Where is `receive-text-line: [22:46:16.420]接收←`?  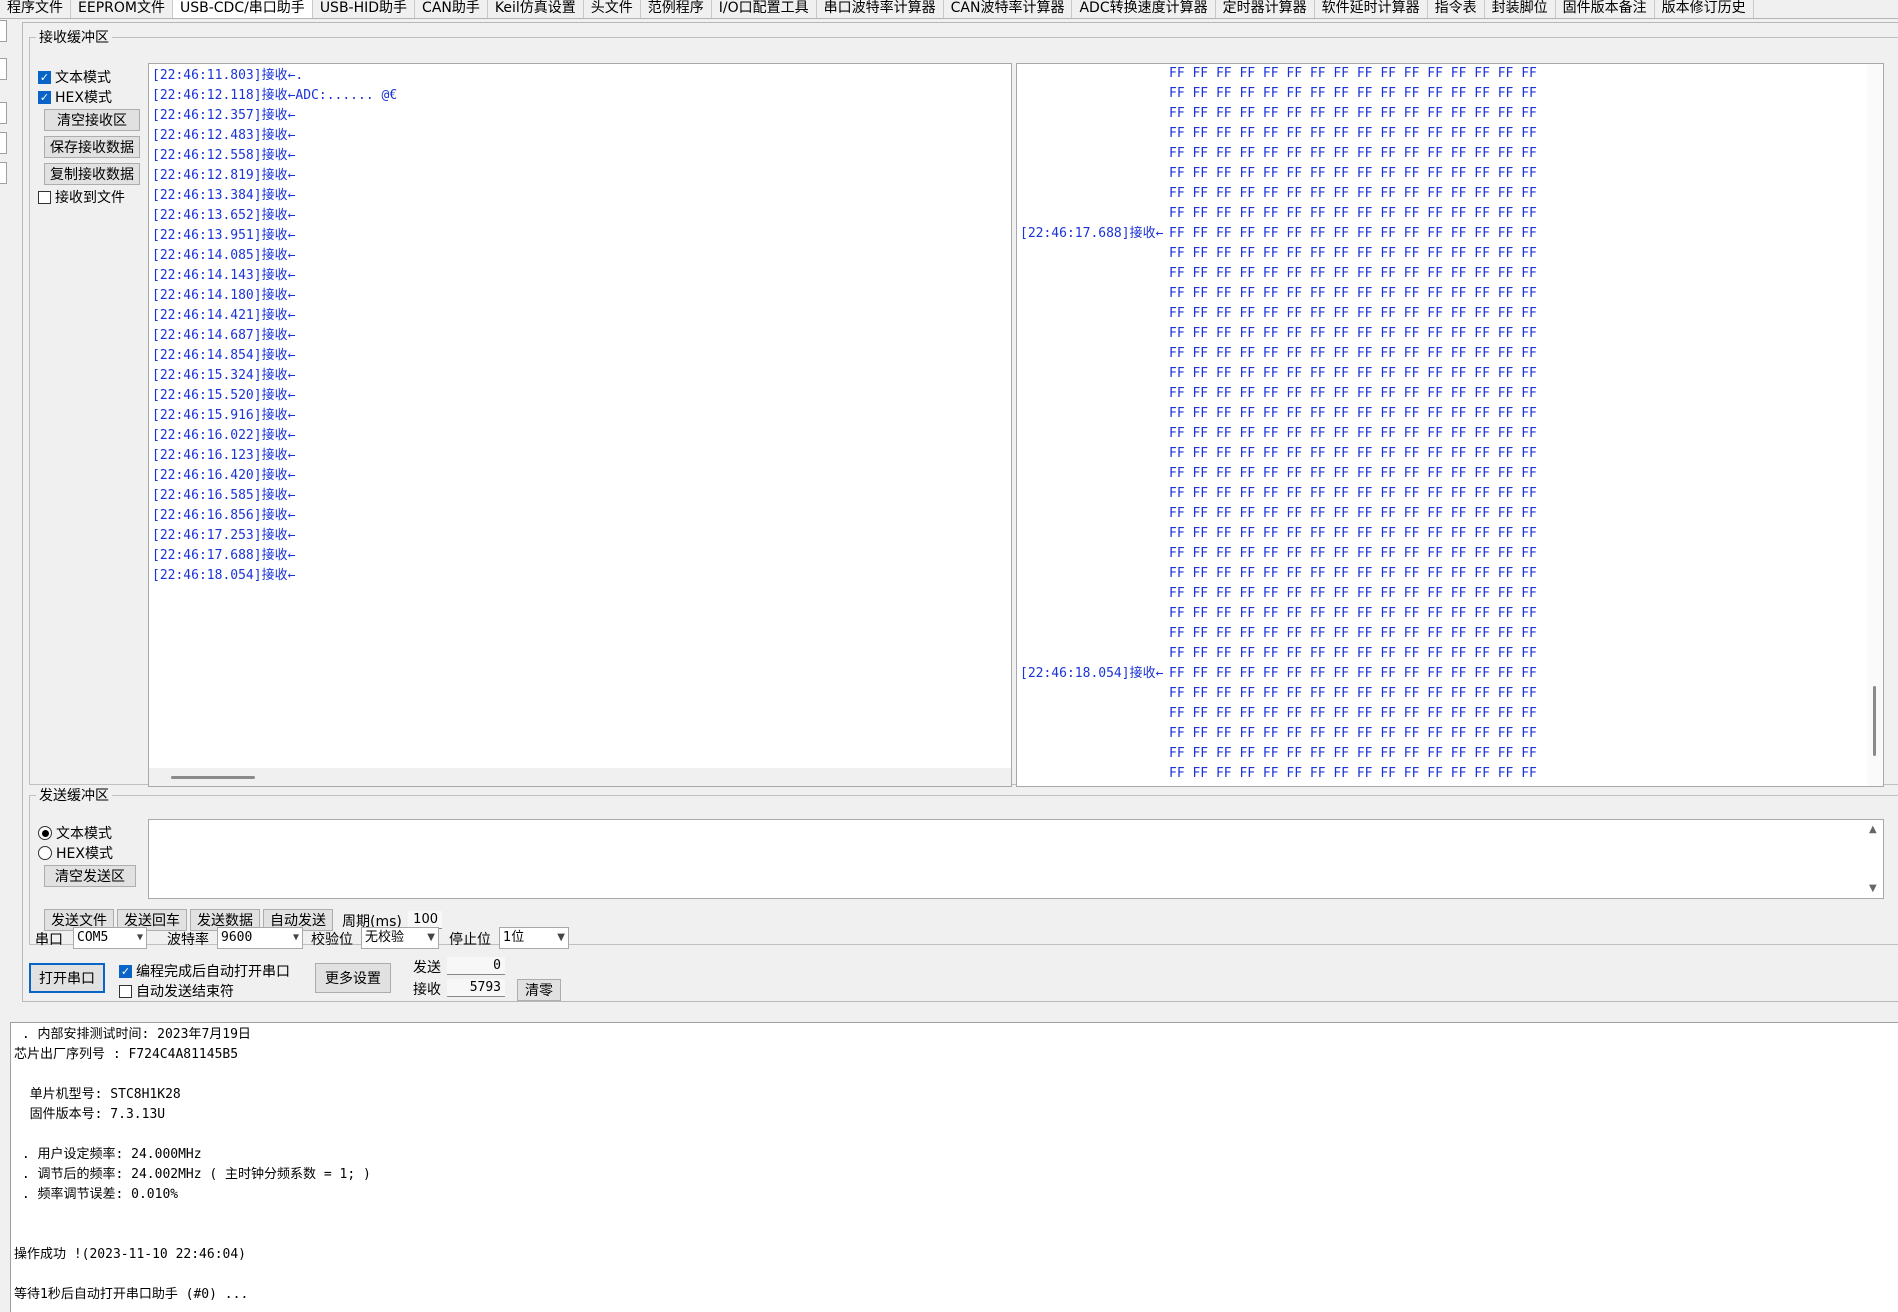
receive-text-line: [22:46:16.420]接收← is located at coordinates (224, 475).